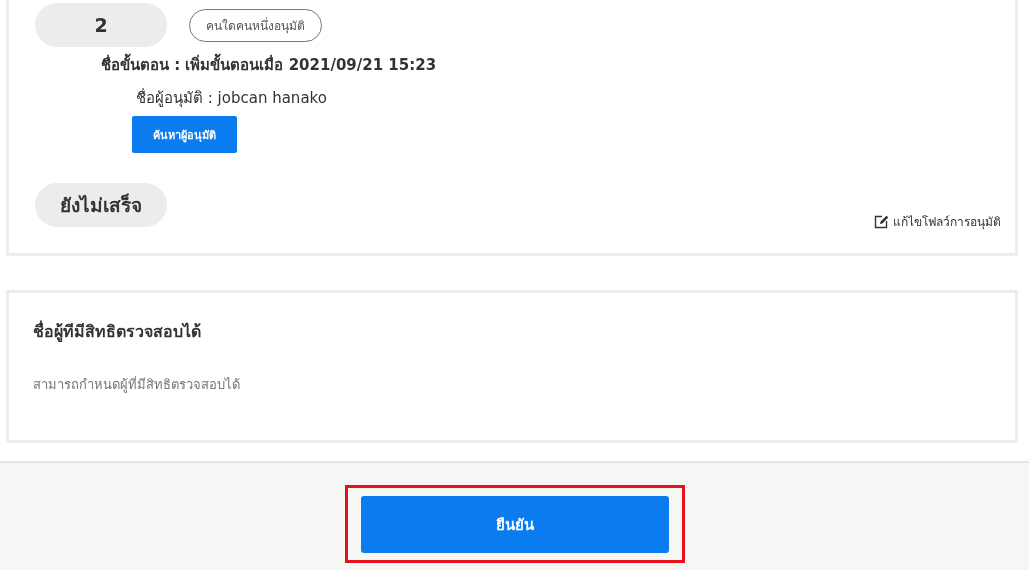 The height and width of the screenshot is (570, 1029). I want to click on confirm-button: ยืนยัน, so click(514, 524).